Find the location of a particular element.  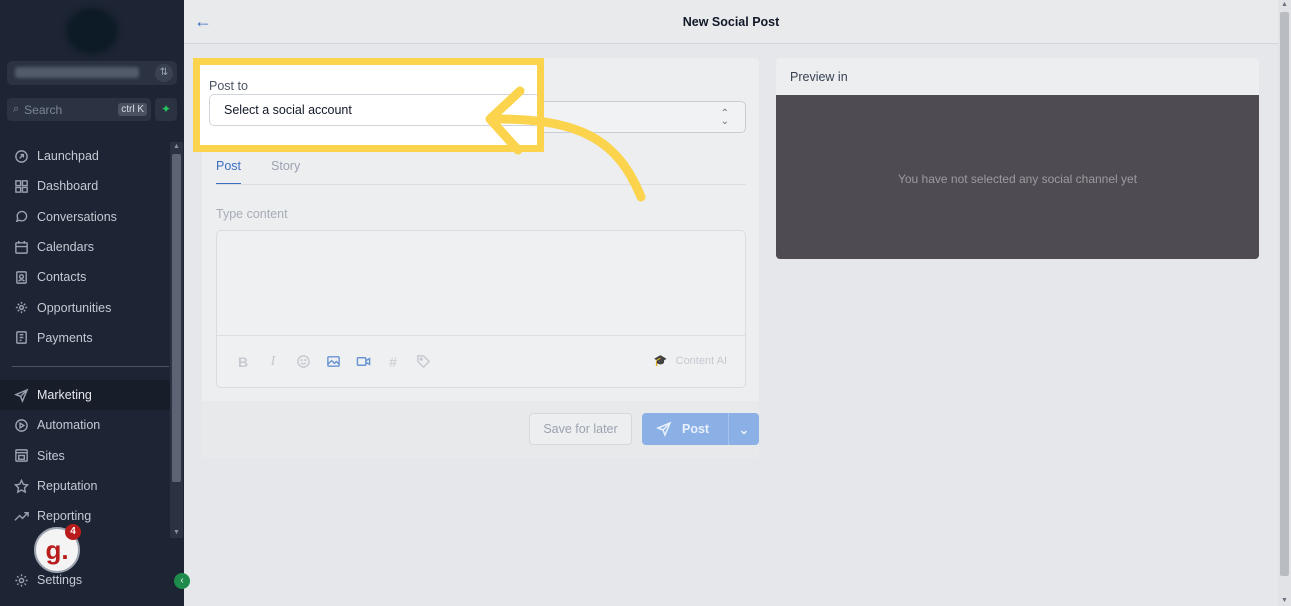

gear-icon is located at coordinates (21, 580).